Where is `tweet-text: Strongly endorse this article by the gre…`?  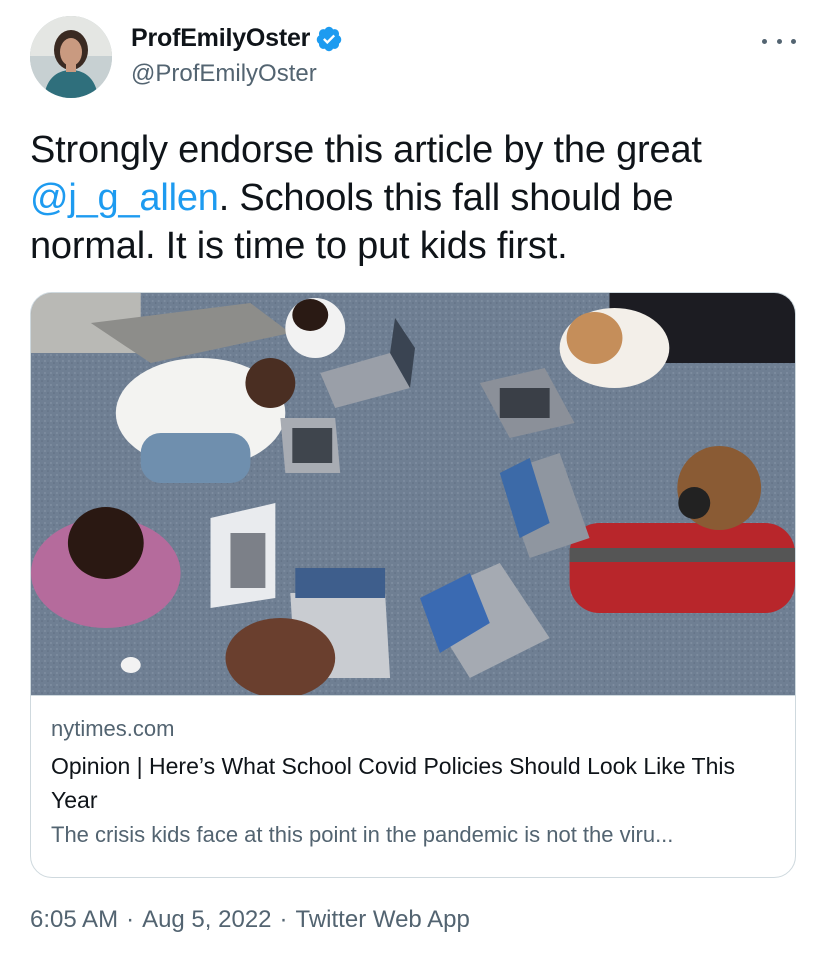
tweet-text: Strongly endorse this article by the gre… is located at coordinates (415, 198).